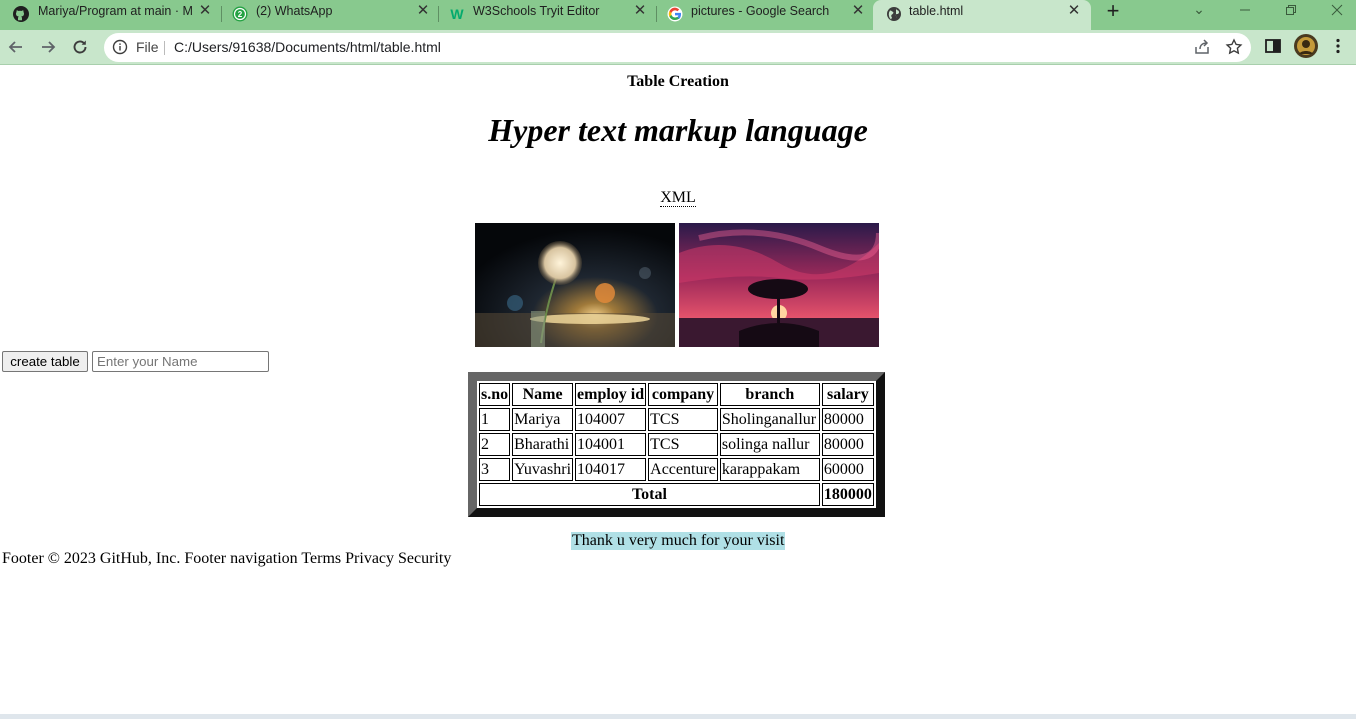 This screenshot has width=1356, height=719. Describe the element at coordinates (495, 419) in the screenshot. I see `table-cell: 1` at that location.